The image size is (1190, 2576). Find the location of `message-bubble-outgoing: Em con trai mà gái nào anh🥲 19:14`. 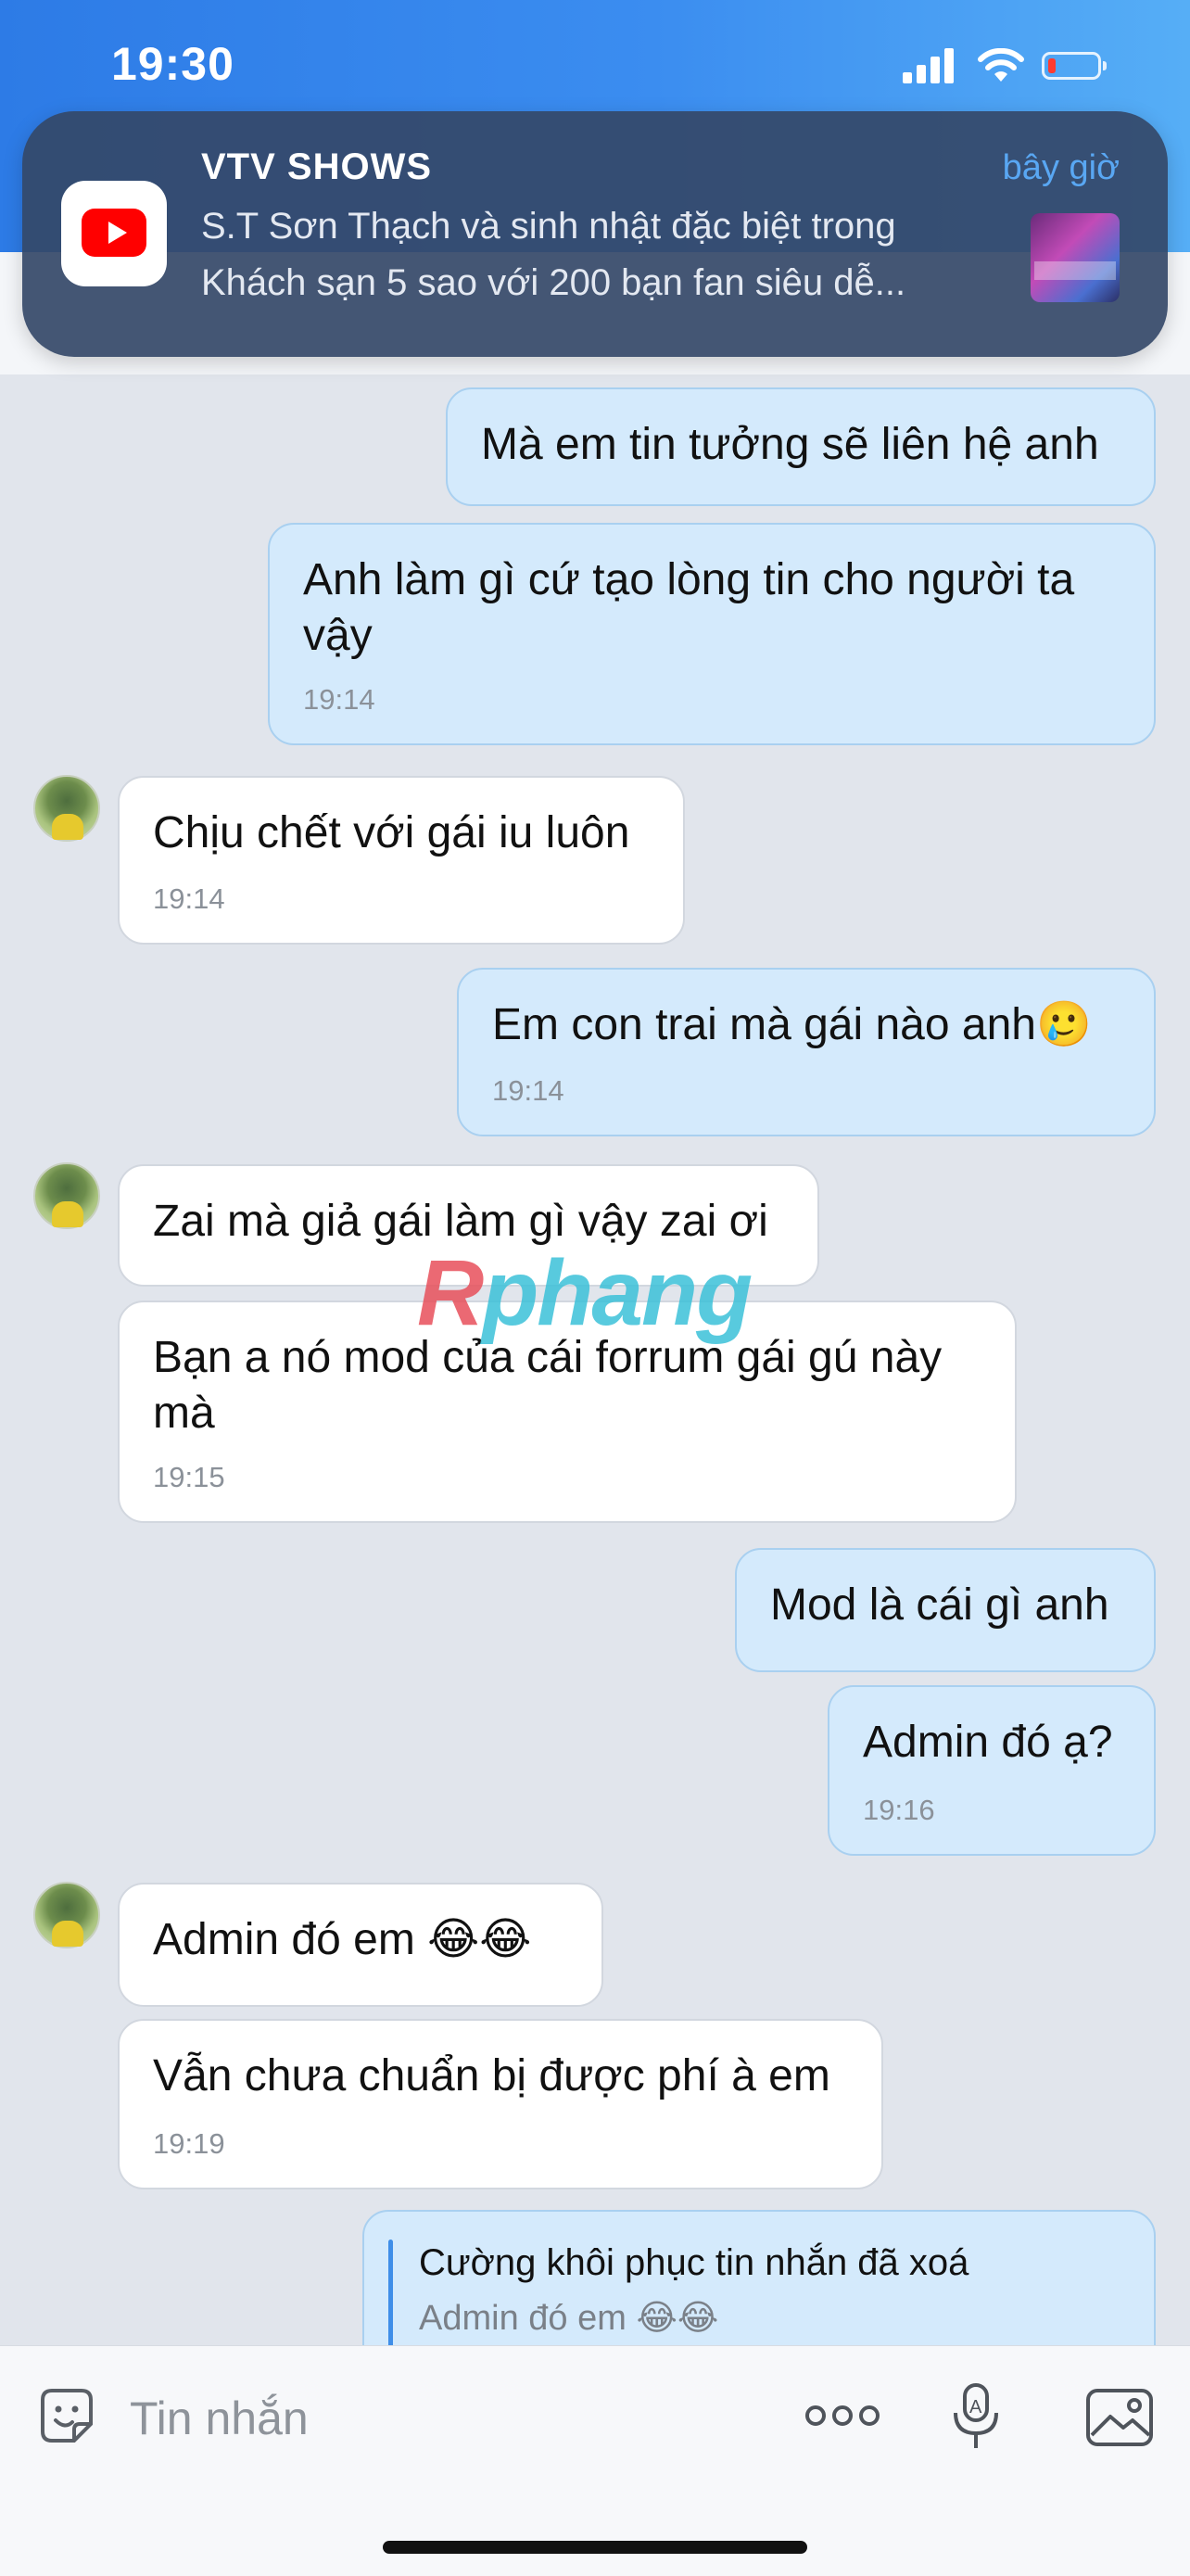

message-bubble-outgoing: Em con trai mà gái nào anh🥲 19:14 is located at coordinates (806, 1052).